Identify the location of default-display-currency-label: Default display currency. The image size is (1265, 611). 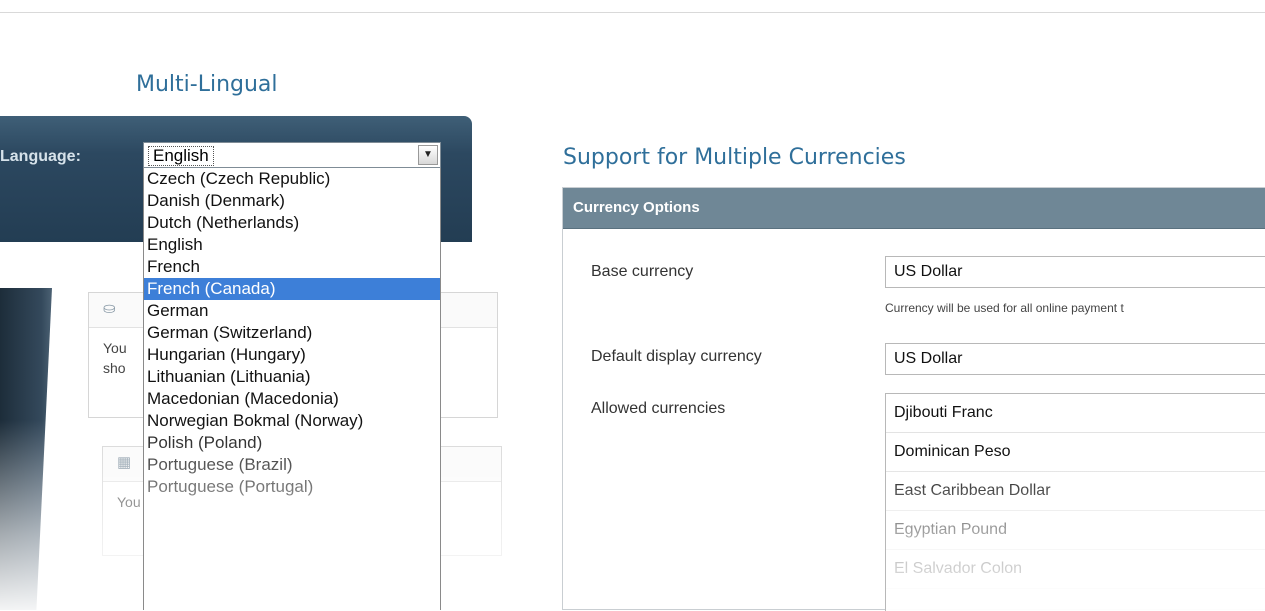
(676, 356).